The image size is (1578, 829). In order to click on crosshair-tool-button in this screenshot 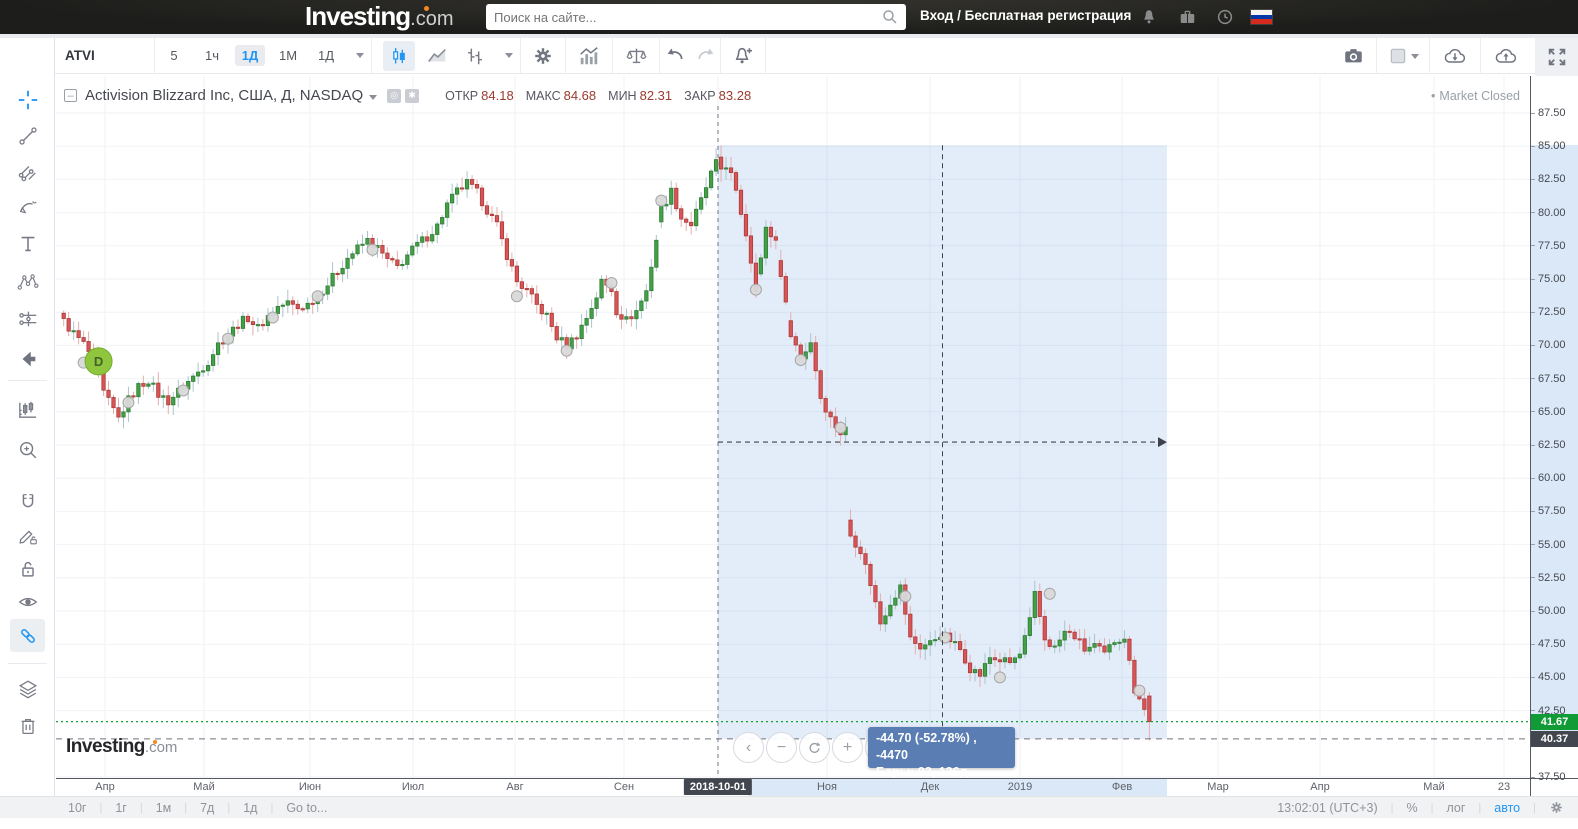, I will do `click(27, 99)`.